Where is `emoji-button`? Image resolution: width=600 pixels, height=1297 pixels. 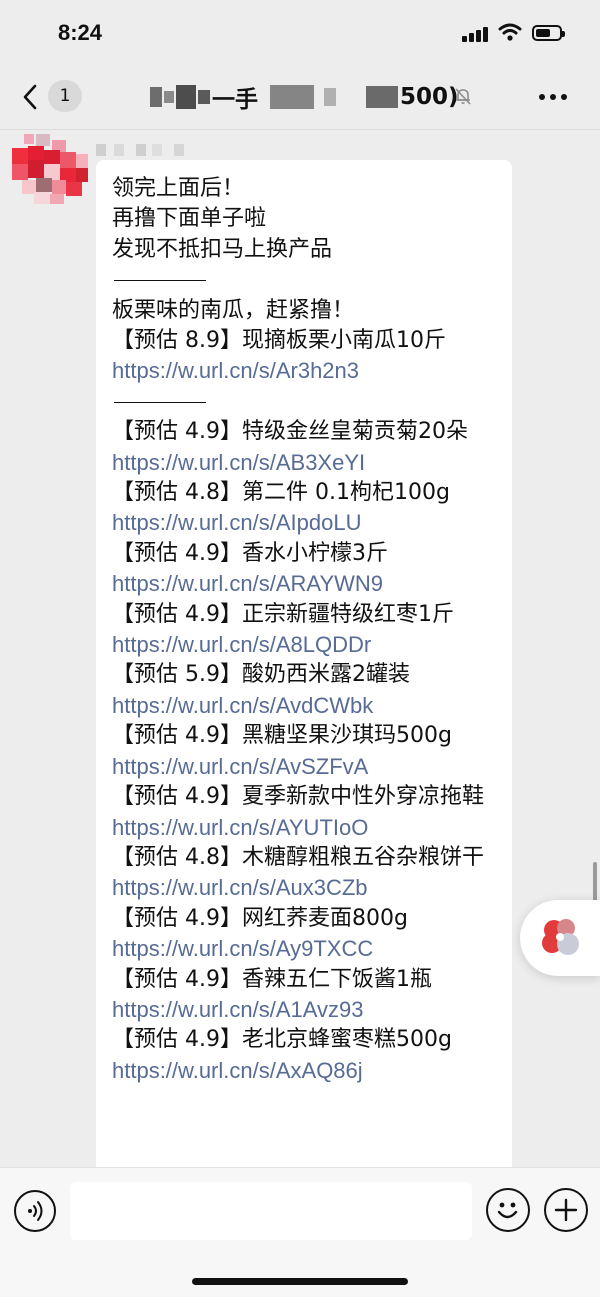
emoji-button is located at coordinates (508, 1210).